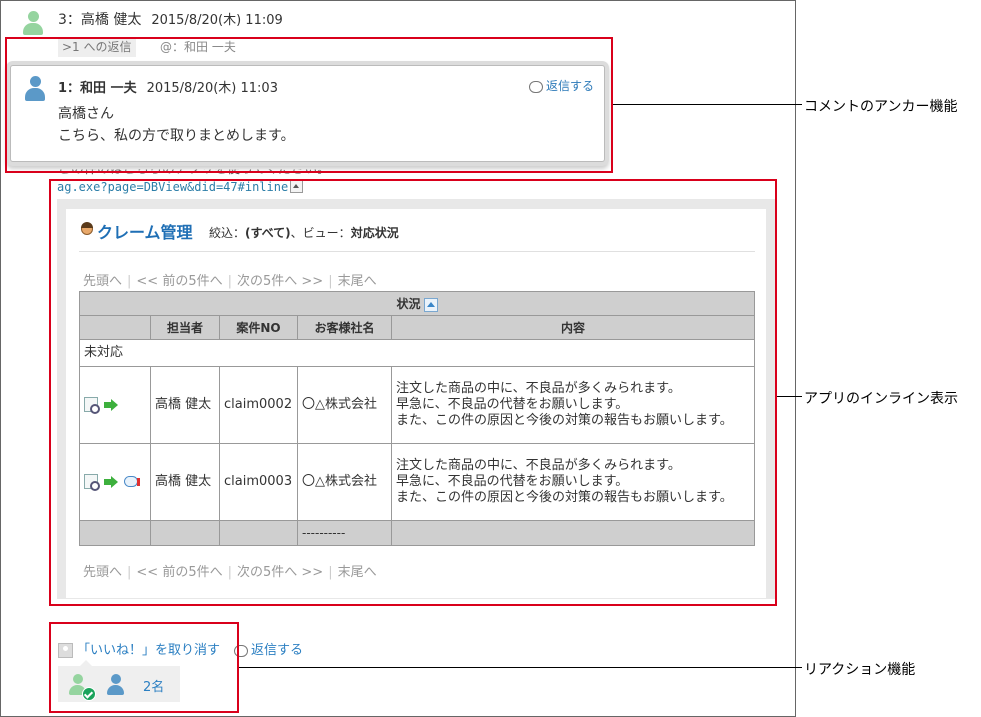 This screenshot has height=717, width=981. Describe the element at coordinates (217, 20) in the screenshot. I see `comment-date: 2015/8/20(木) 11:09` at that location.